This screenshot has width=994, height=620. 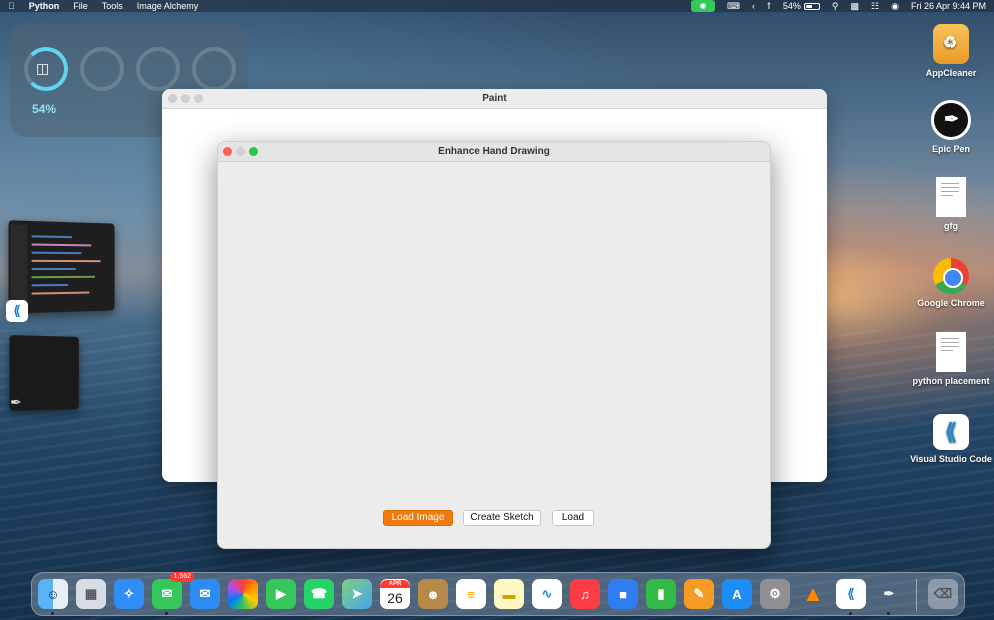 What do you see at coordinates (471, 594) in the screenshot?
I see `reminders-icon: ≡` at bounding box center [471, 594].